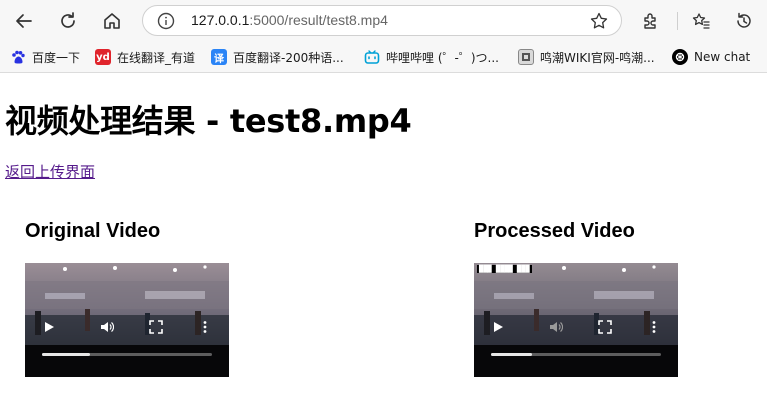  Describe the element at coordinates (219, 57) in the screenshot. I see `baidu-translate-icon: 译` at that location.